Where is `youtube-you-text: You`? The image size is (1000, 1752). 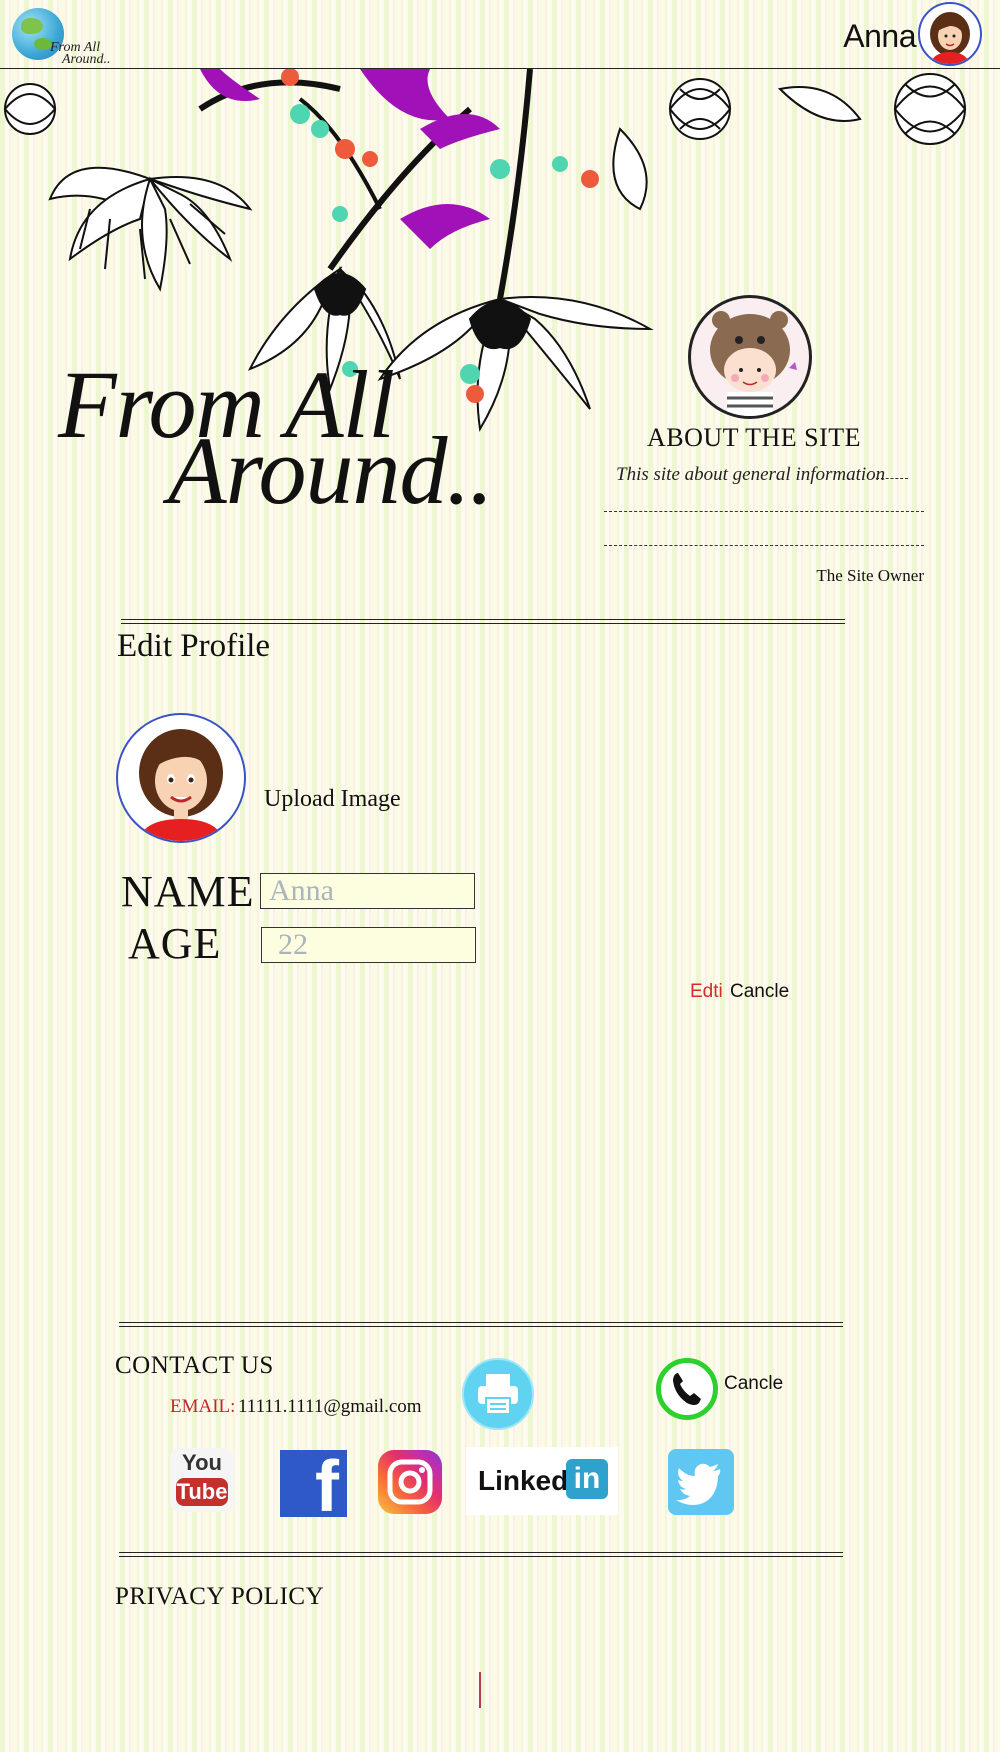
youtube-you-text: You is located at coordinates (202, 1462).